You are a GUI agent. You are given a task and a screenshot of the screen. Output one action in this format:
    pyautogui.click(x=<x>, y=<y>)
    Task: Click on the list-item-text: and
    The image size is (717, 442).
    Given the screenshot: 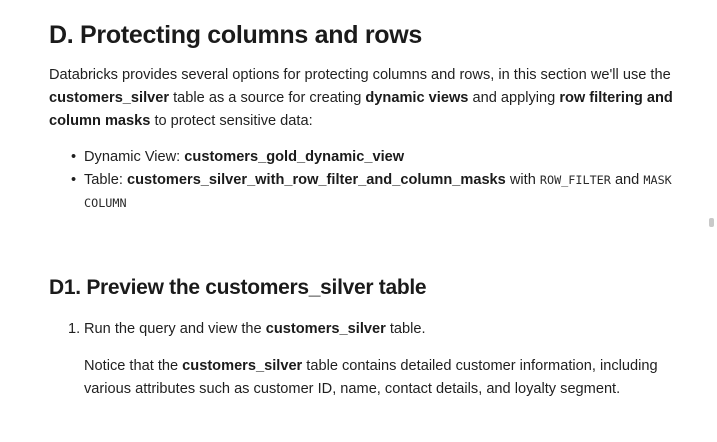 What is the action you would take?
    pyautogui.click(x=627, y=180)
    